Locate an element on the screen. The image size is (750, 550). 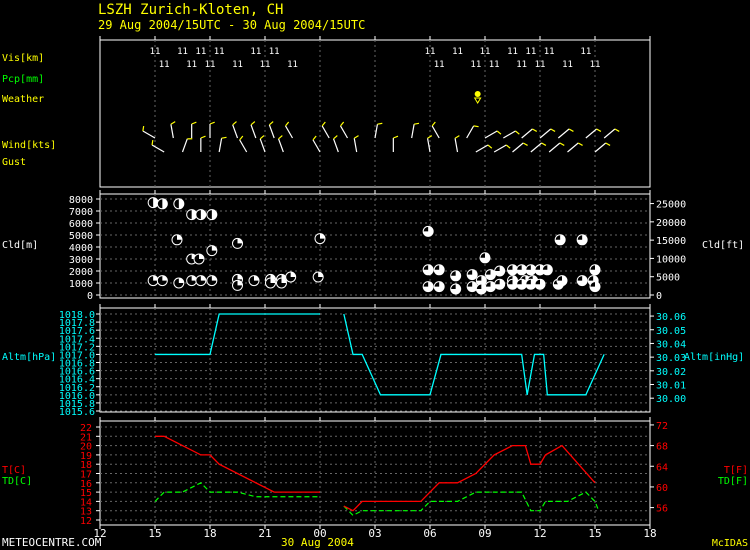
gust-row-label: Gust is located at coordinates (14, 162).